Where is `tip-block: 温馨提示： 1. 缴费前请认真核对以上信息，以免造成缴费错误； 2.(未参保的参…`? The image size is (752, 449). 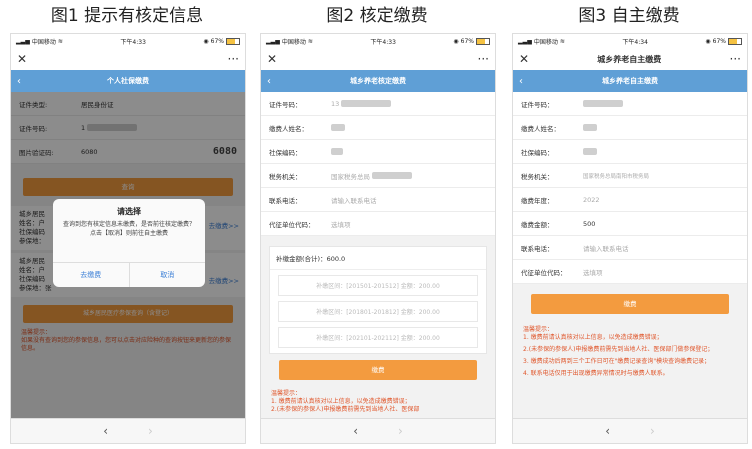
tip-block: 温馨提示： 1. 缴费前请认真核对以上信息，以免造成缴费错误； 2.(未参保的参… is located at coordinates (630, 351).